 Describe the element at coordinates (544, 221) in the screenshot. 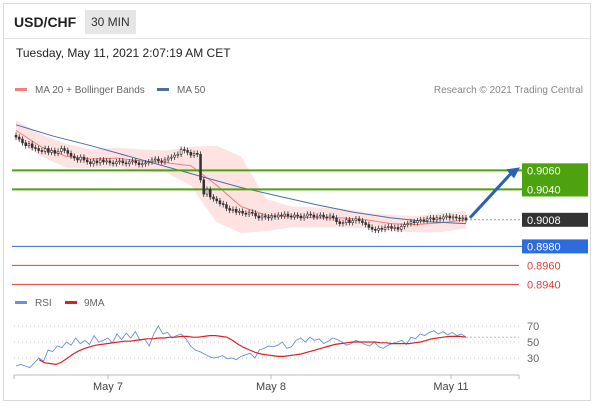

I see `level-label-0.9008: 0.9008` at that location.